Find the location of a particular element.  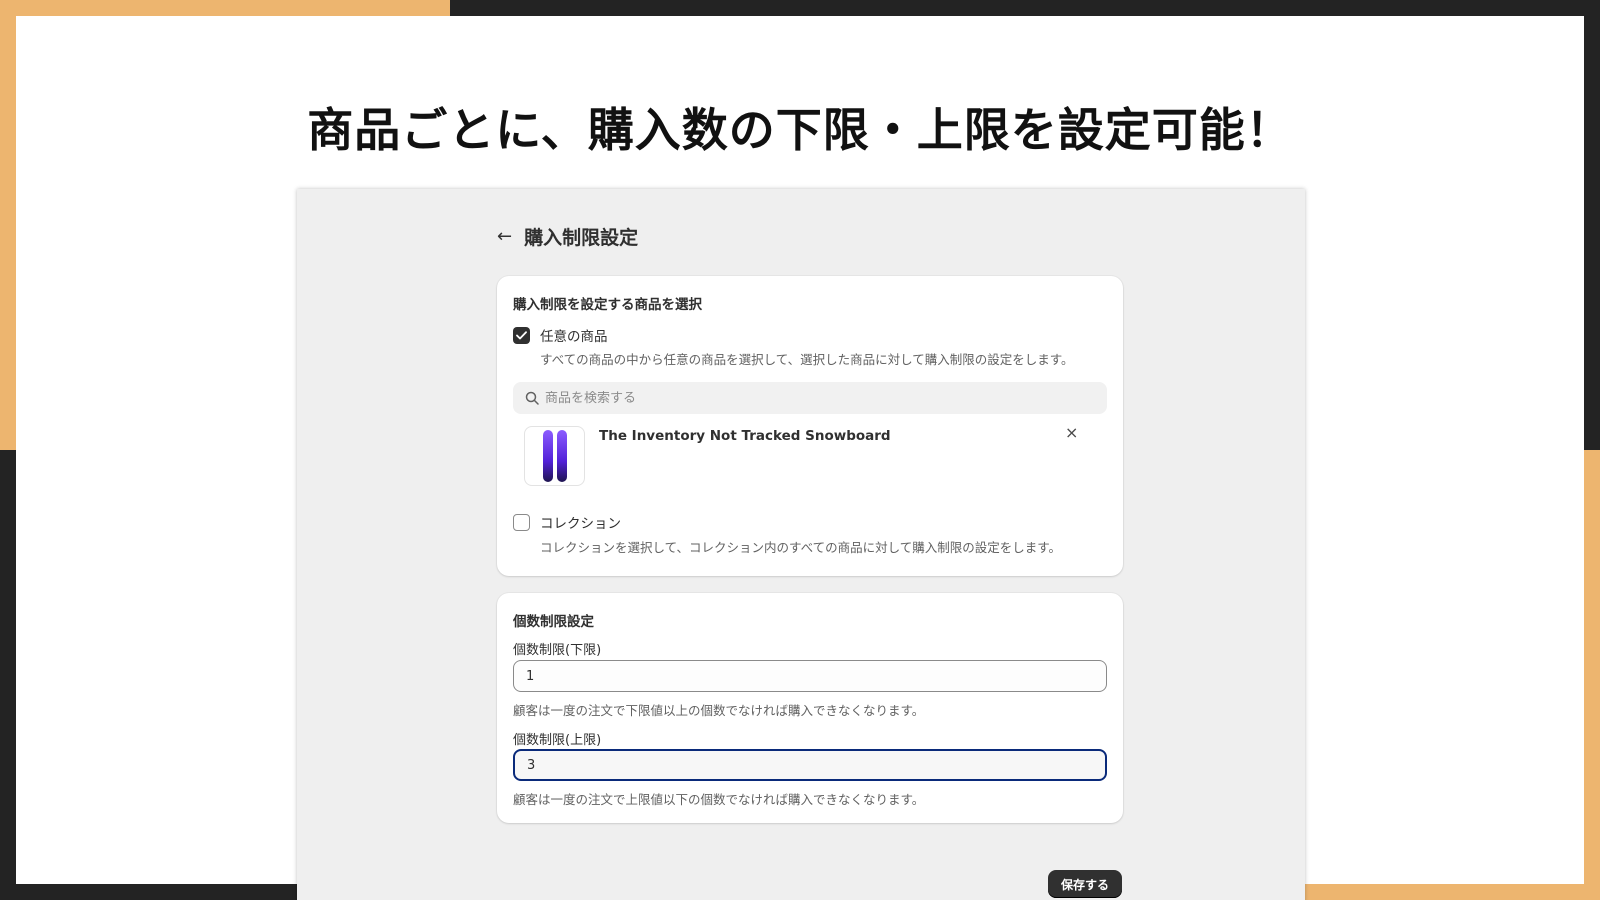

any-product-option: 任意の商品 is located at coordinates (560, 335).